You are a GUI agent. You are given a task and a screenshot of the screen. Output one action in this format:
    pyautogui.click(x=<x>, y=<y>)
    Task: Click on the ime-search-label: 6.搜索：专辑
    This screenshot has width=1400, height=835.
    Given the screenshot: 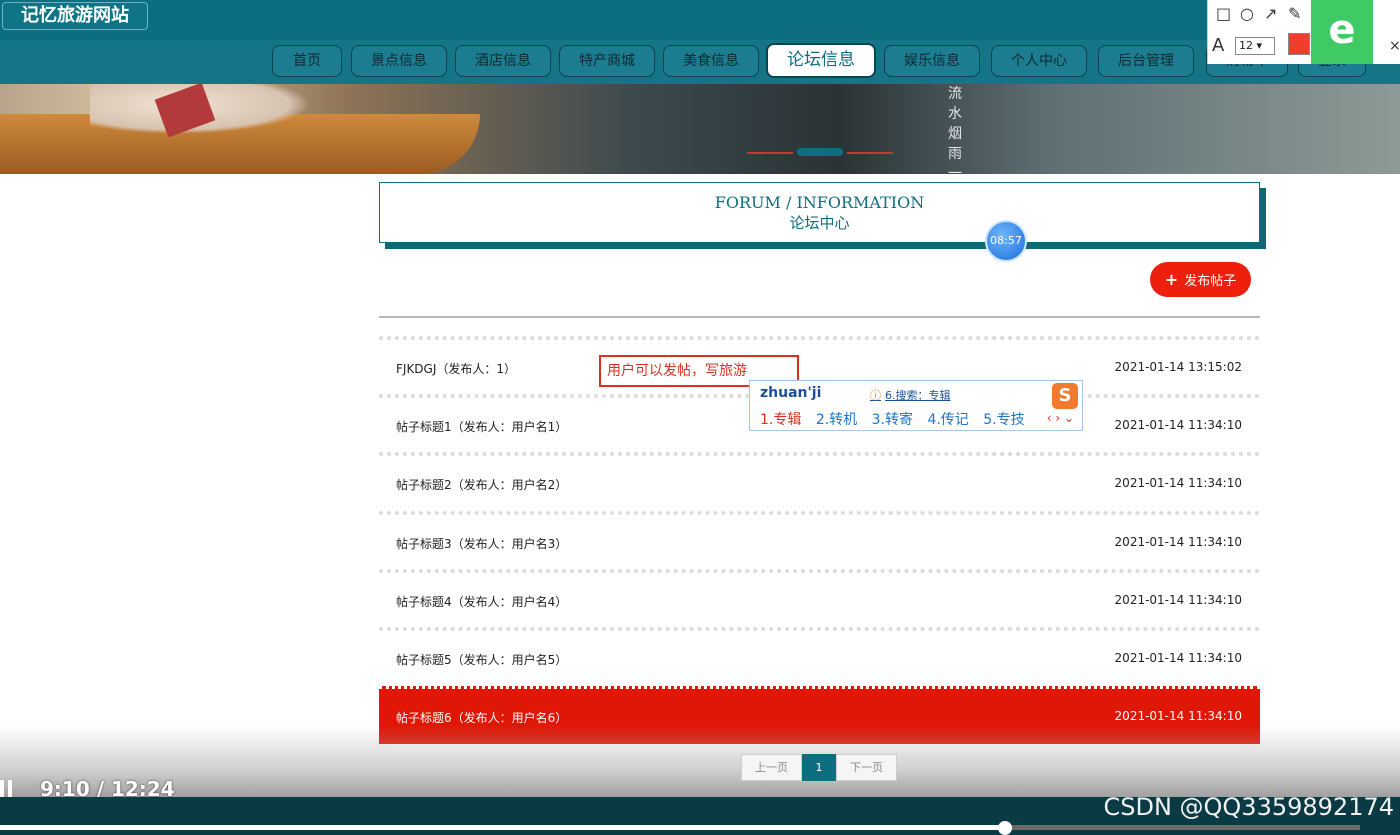 What is the action you would take?
    pyautogui.click(x=918, y=395)
    